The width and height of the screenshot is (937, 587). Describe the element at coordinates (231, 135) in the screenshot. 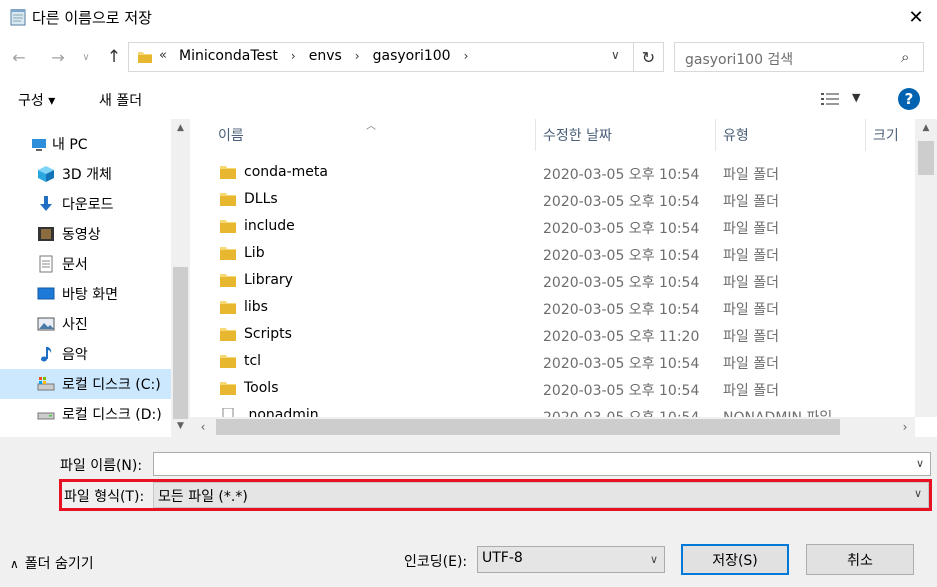

I see `column-header-name: 이름` at that location.